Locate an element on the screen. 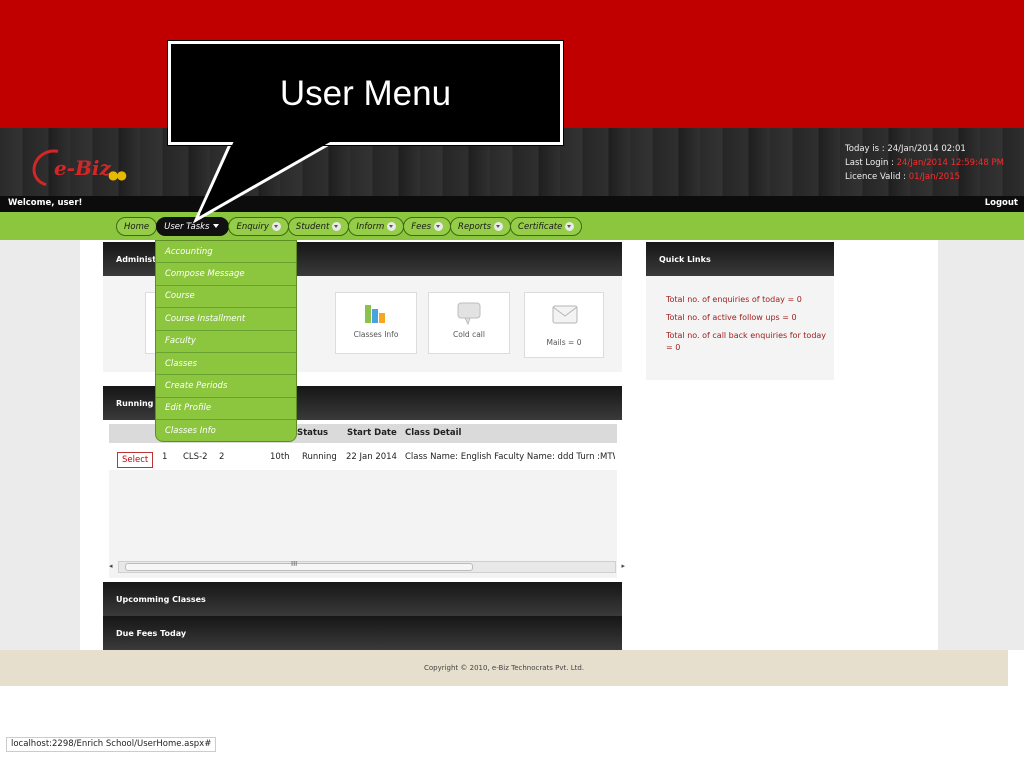 The height and width of the screenshot is (768, 1024). col-start-date: Start Date is located at coordinates (372, 433).